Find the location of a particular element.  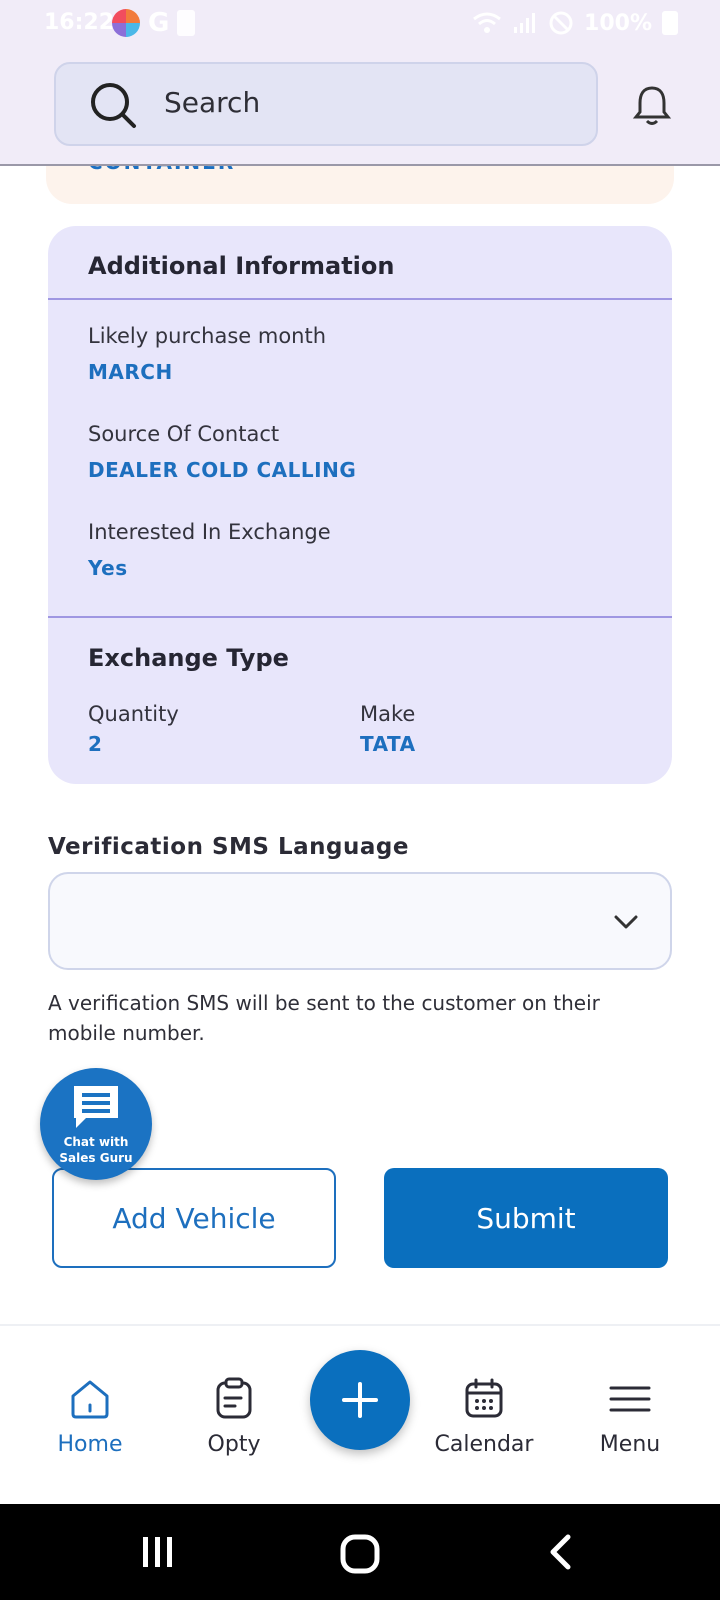

search-input: Search is located at coordinates (326, 104).